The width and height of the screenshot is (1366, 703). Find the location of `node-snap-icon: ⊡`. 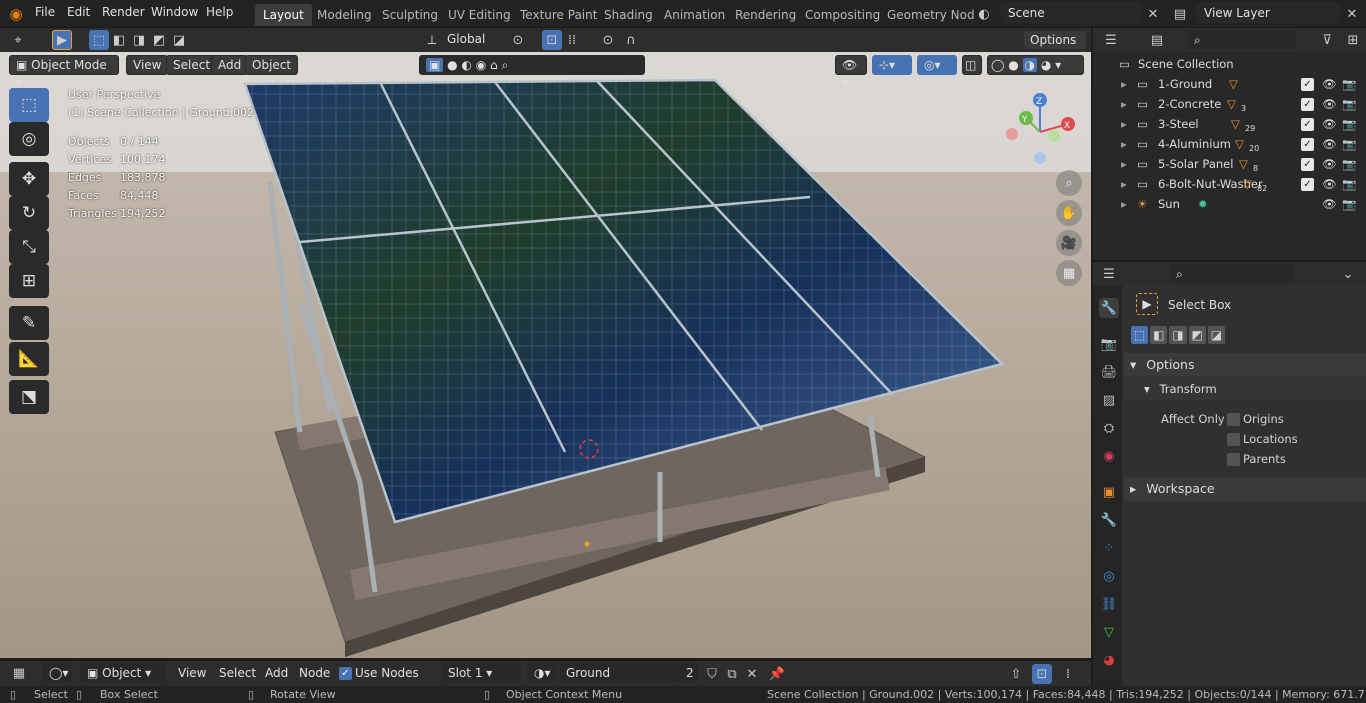

node-snap-icon: ⊡ is located at coordinates (1042, 674).